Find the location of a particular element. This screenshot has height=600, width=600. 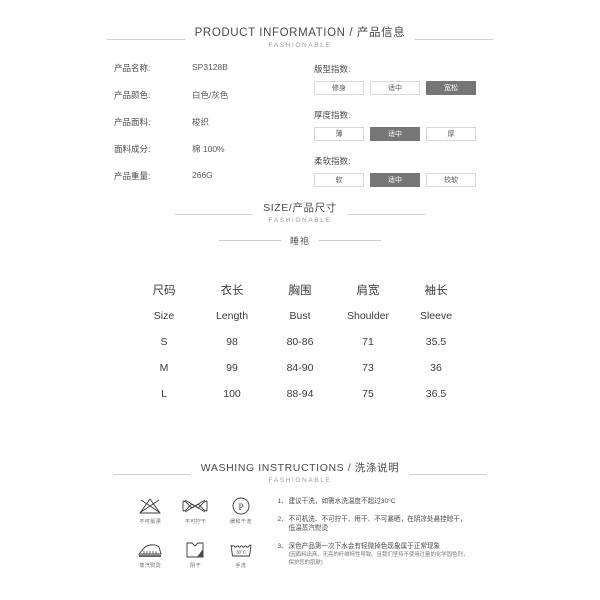

hand-wash-icon: 30°C is located at coordinates (241, 550).